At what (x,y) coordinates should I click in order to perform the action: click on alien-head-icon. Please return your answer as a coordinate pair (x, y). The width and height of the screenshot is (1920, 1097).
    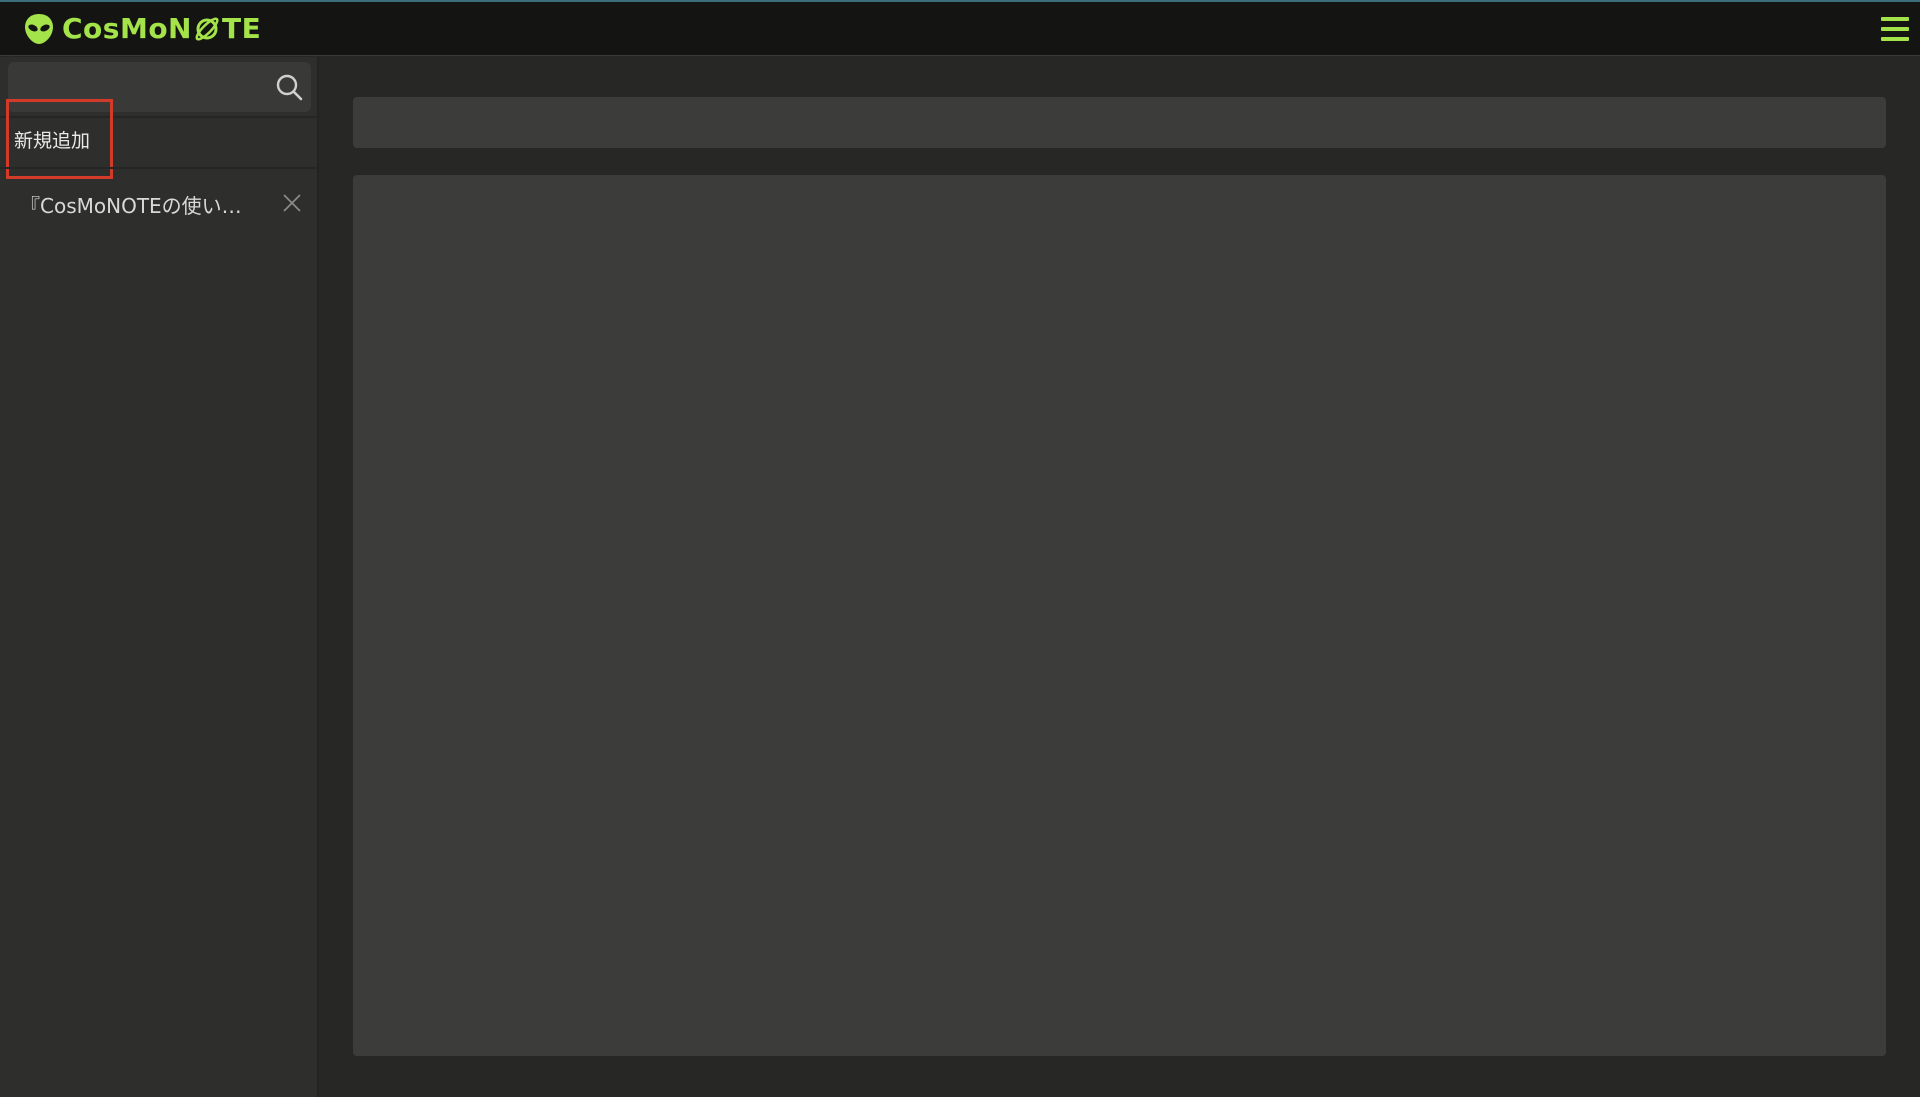
    Looking at the image, I should click on (39, 29).